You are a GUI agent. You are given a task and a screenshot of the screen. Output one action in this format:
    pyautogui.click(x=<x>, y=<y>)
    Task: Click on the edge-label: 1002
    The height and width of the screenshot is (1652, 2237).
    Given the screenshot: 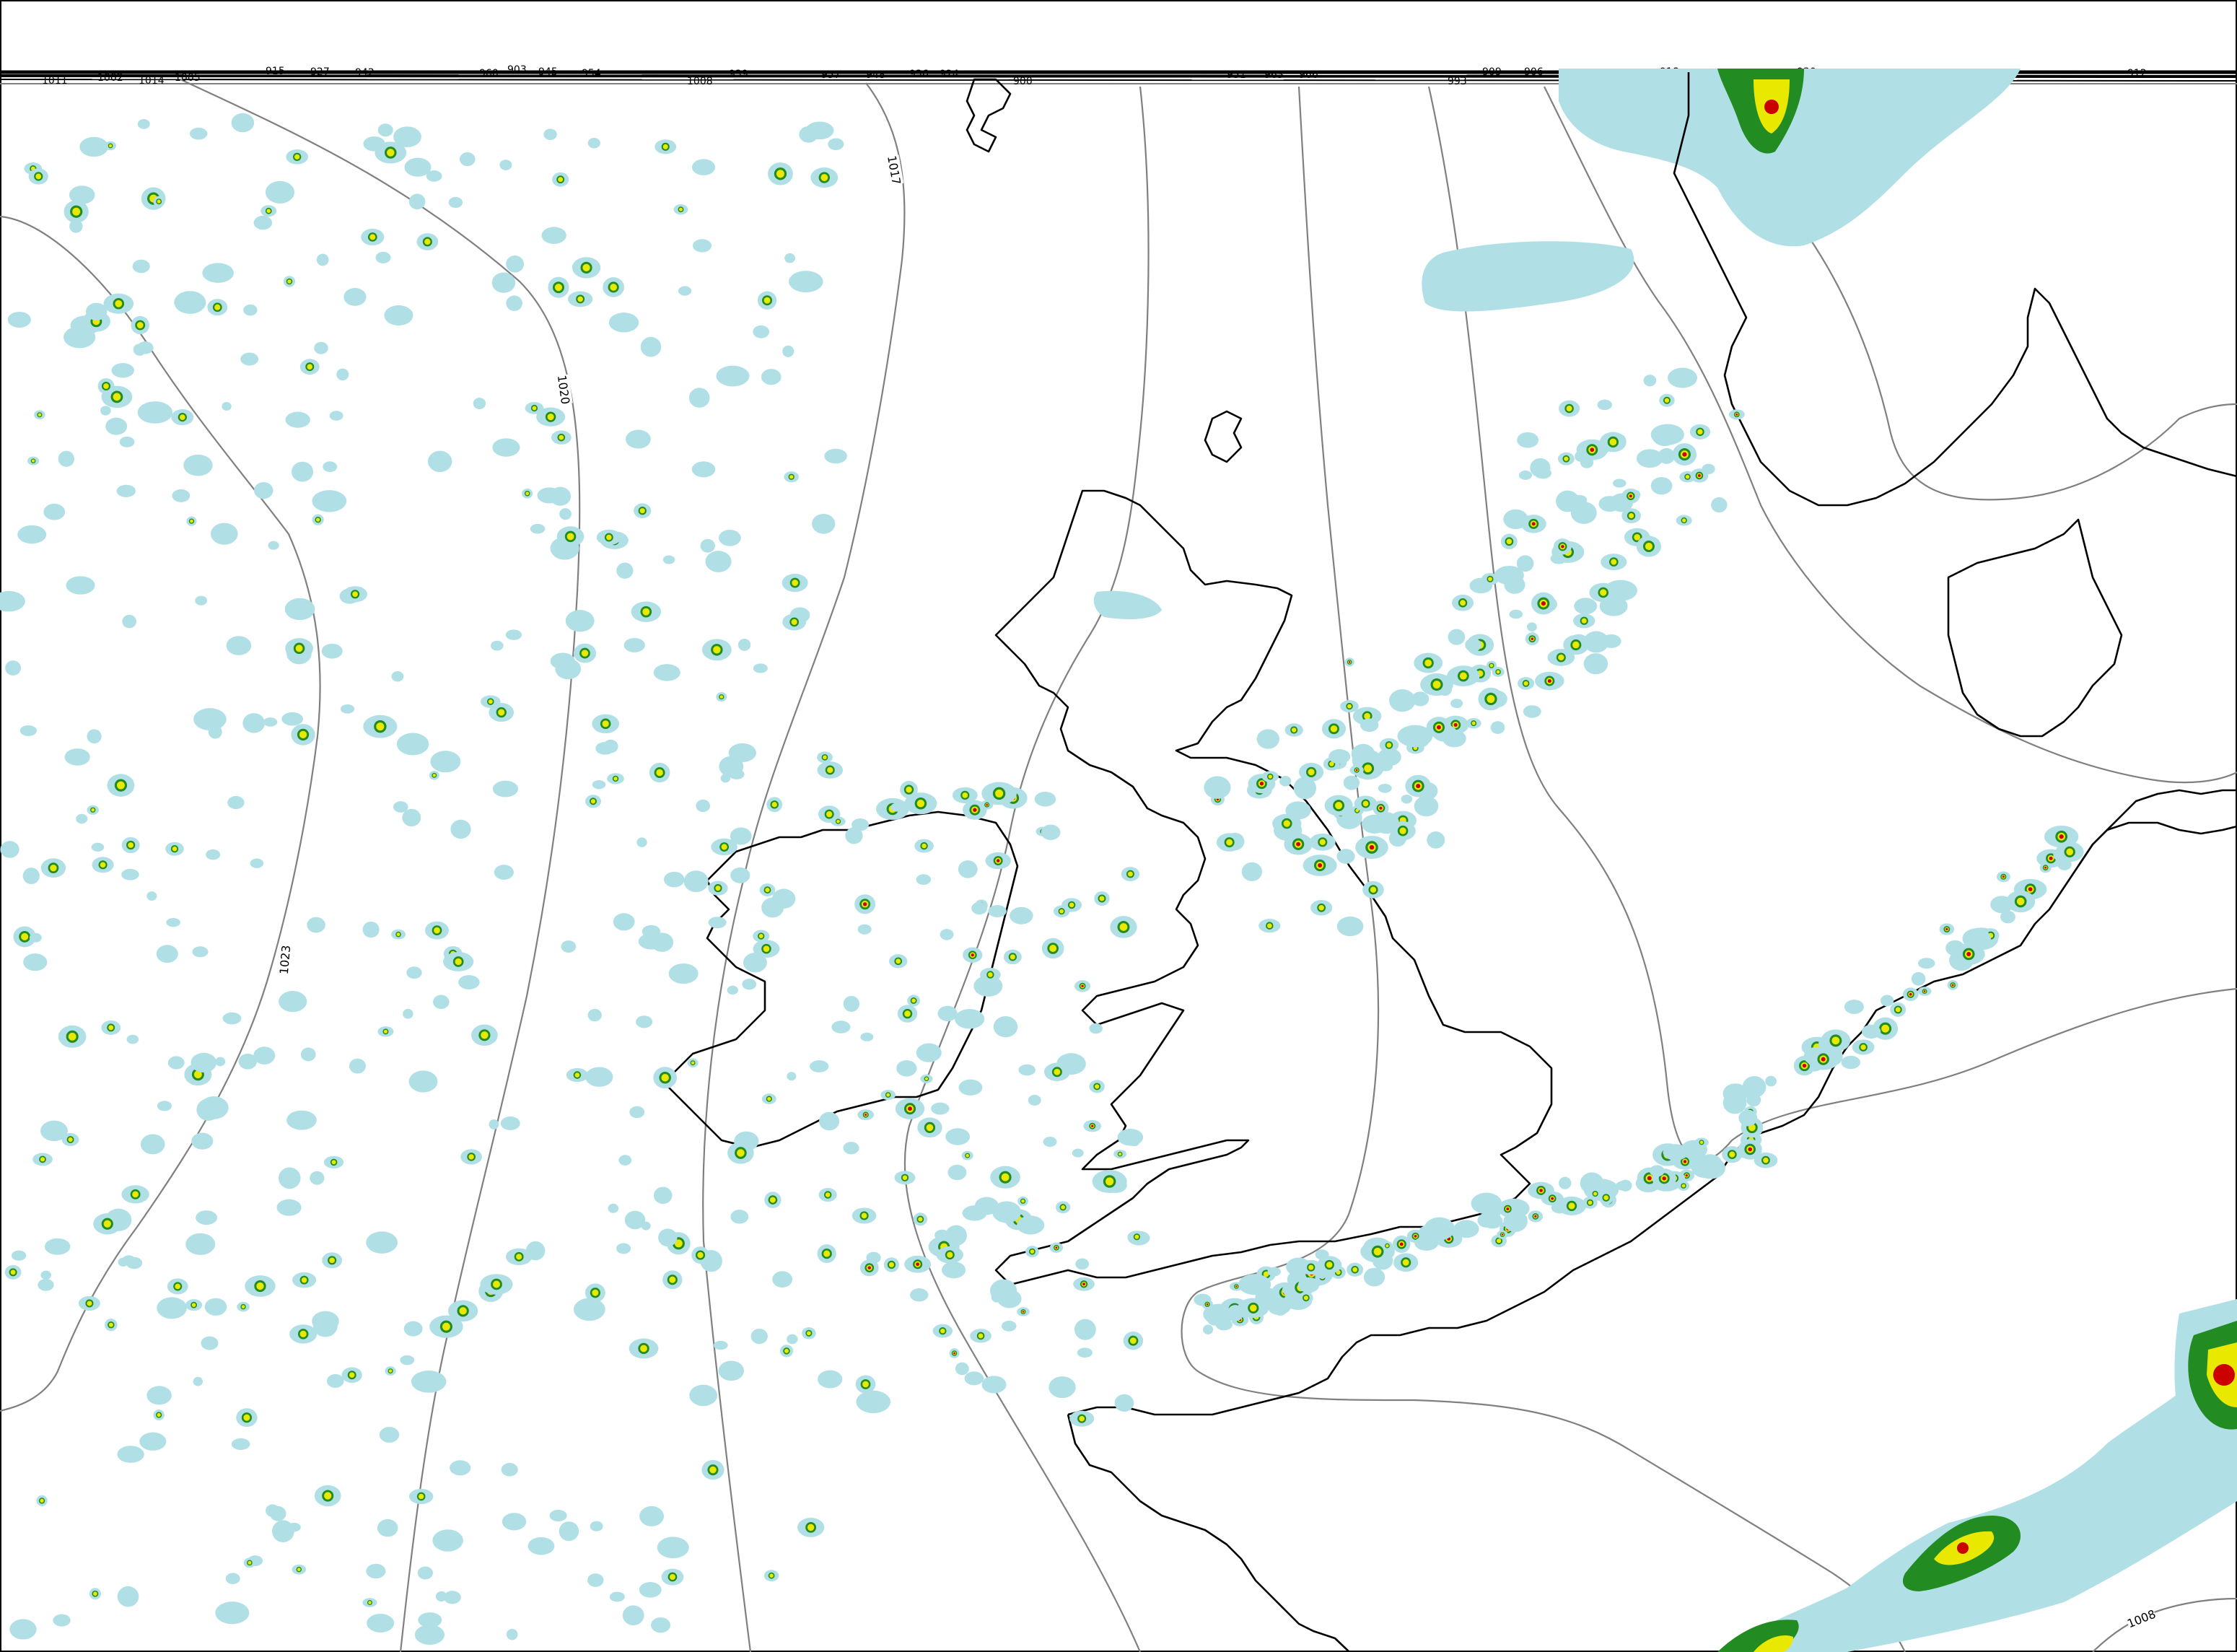 What is the action you would take?
    pyautogui.click(x=110, y=78)
    